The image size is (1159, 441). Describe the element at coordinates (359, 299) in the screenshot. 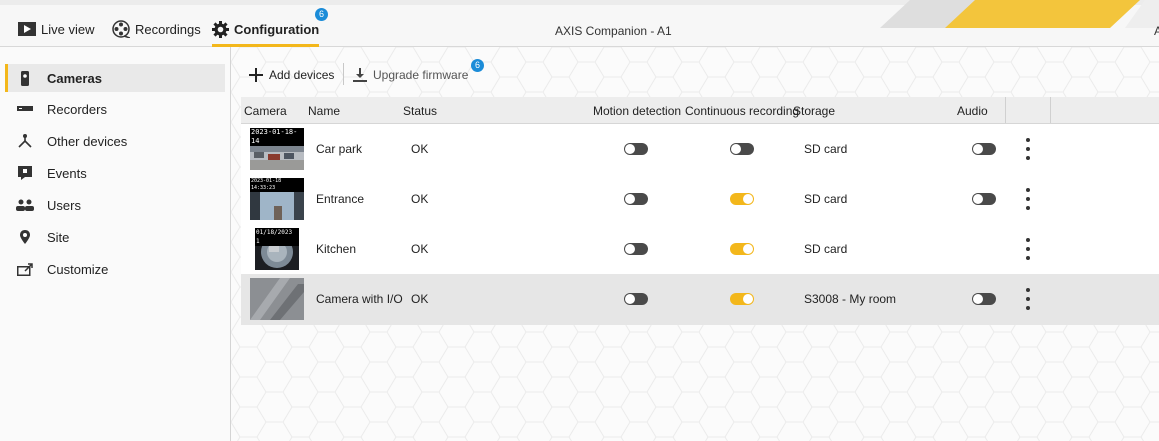

I see `camera-name: Camera with I/O` at that location.